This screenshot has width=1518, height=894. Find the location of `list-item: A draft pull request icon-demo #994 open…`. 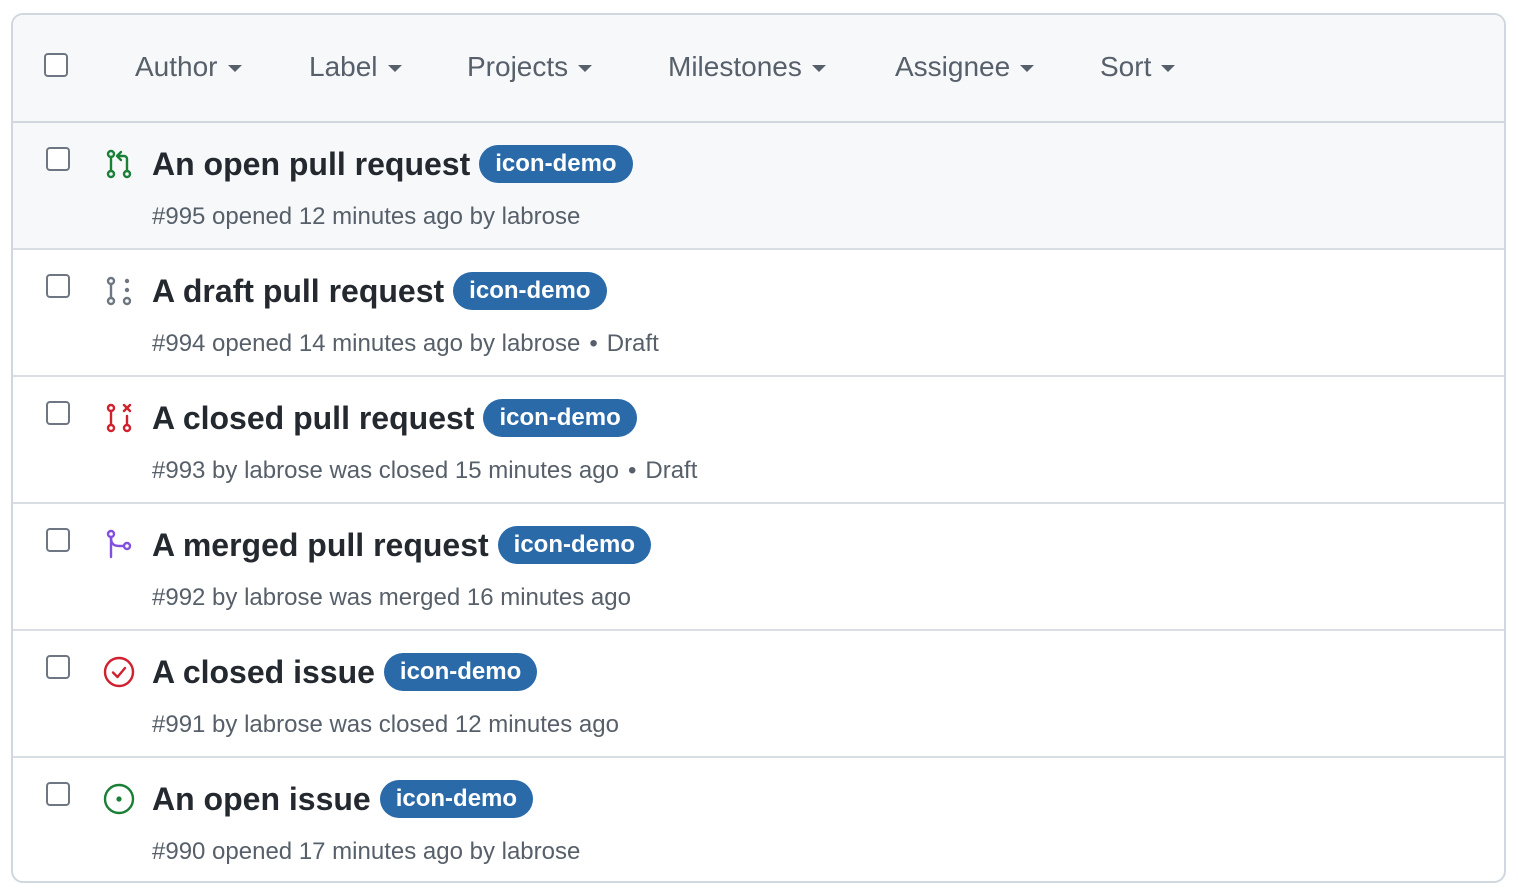

list-item: A draft pull request icon-demo #994 open… is located at coordinates (758, 313).